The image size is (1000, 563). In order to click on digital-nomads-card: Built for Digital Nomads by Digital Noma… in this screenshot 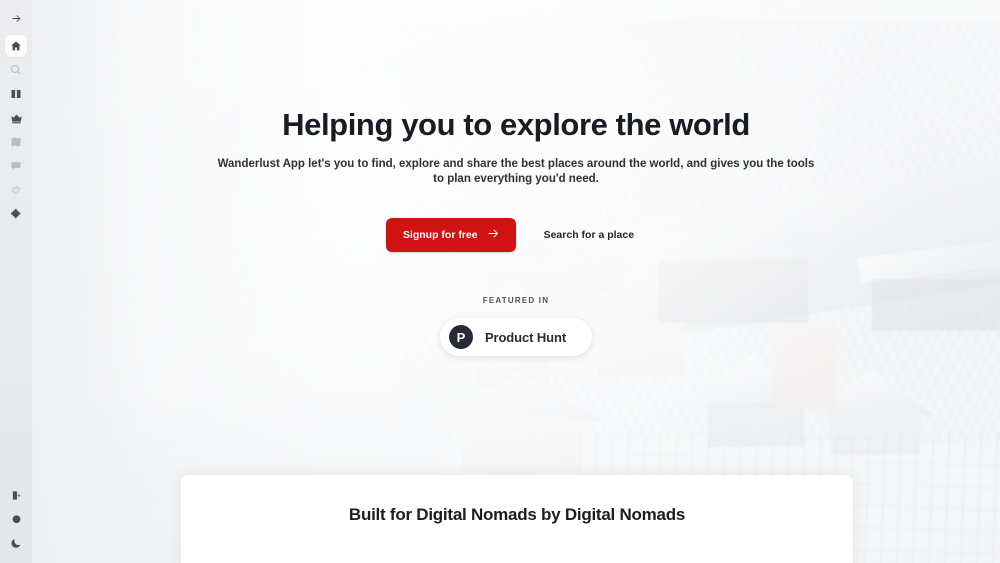, I will do `click(517, 519)`.